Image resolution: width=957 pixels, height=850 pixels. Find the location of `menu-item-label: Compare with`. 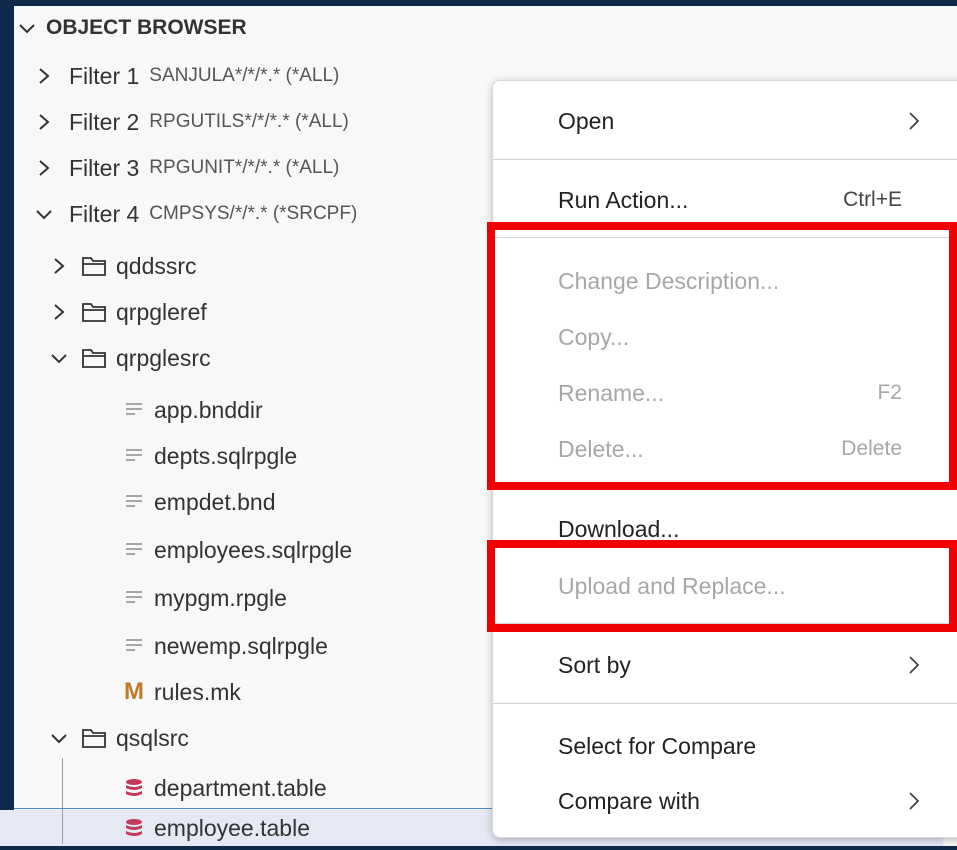

menu-item-label: Compare with is located at coordinates (629, 800).